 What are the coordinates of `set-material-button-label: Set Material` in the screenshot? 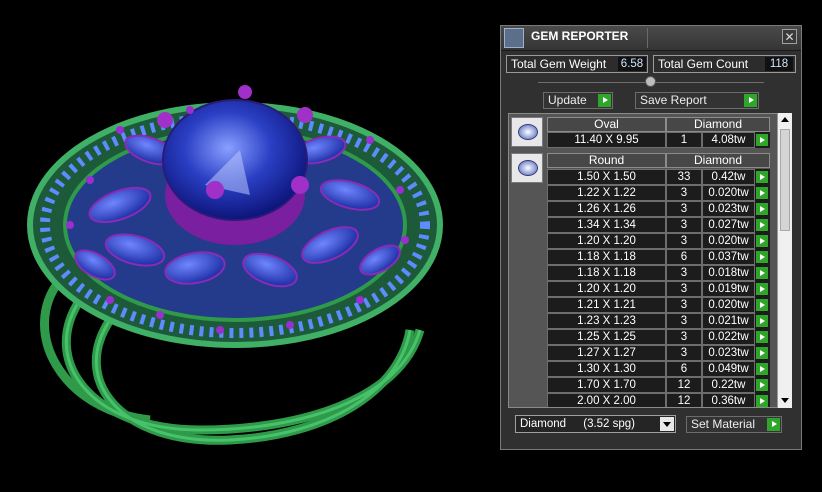 It's located at (723, 424).